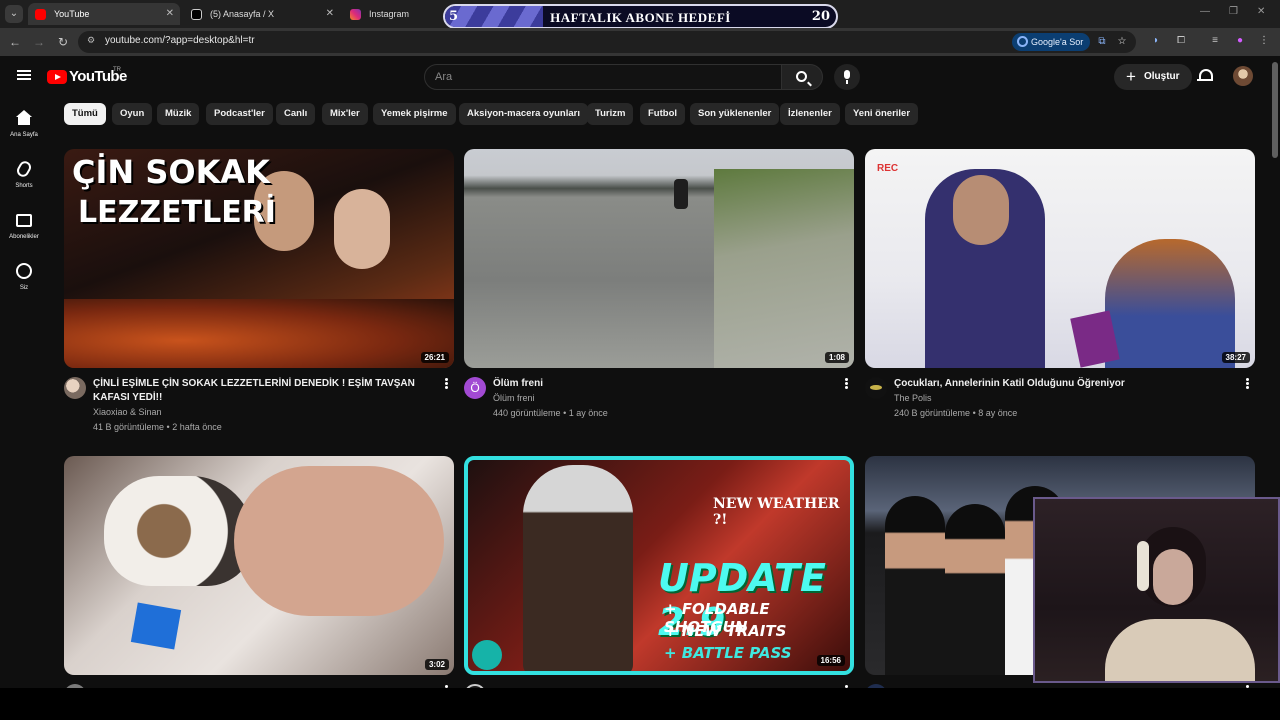 This screenshot has height=720, width=1280. Describe the element at coordinates (1057, 42) in the screenshot. I see `ask-google-label: Google'a Sor` at that location.